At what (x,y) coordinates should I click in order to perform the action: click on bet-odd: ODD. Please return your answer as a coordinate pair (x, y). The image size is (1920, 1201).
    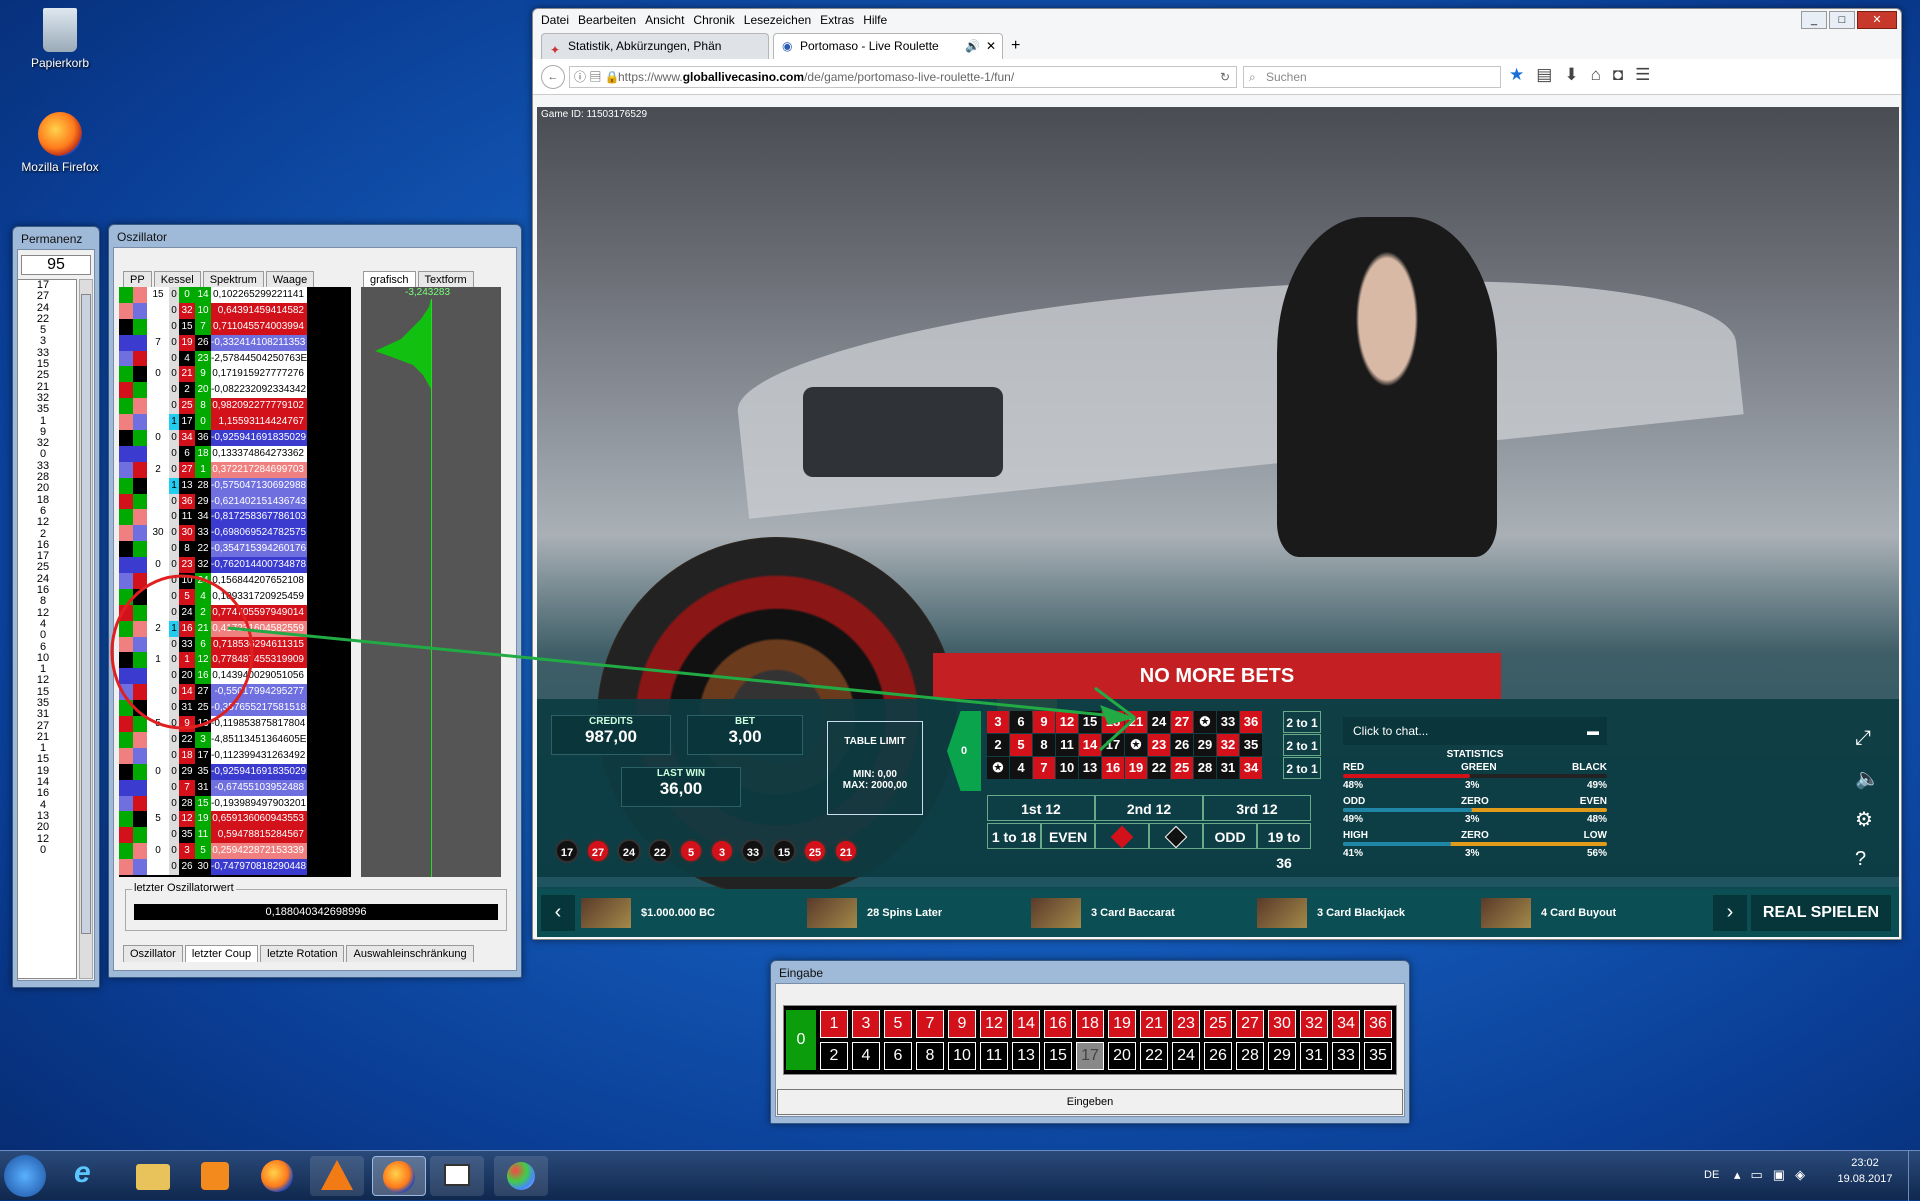
    Looking at the image, I should click on (1230, 836).